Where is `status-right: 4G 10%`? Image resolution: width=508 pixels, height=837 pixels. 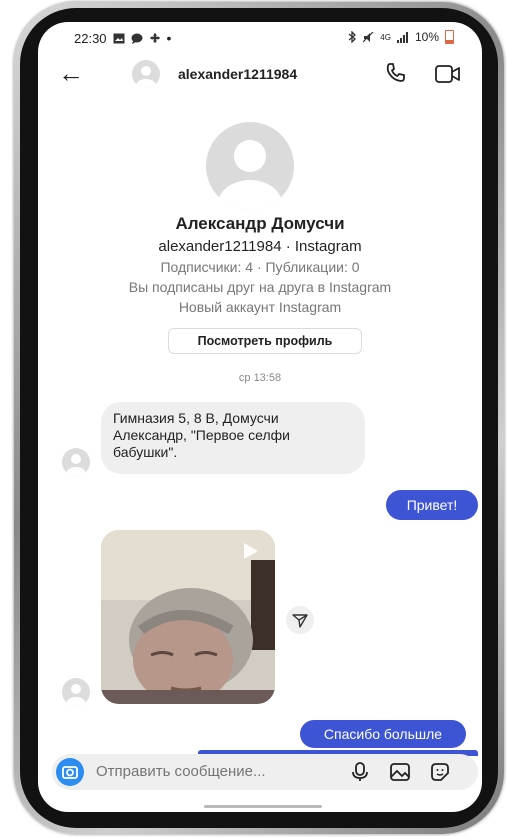
status-right: 4G 10% is located at coordinates (400, 37).